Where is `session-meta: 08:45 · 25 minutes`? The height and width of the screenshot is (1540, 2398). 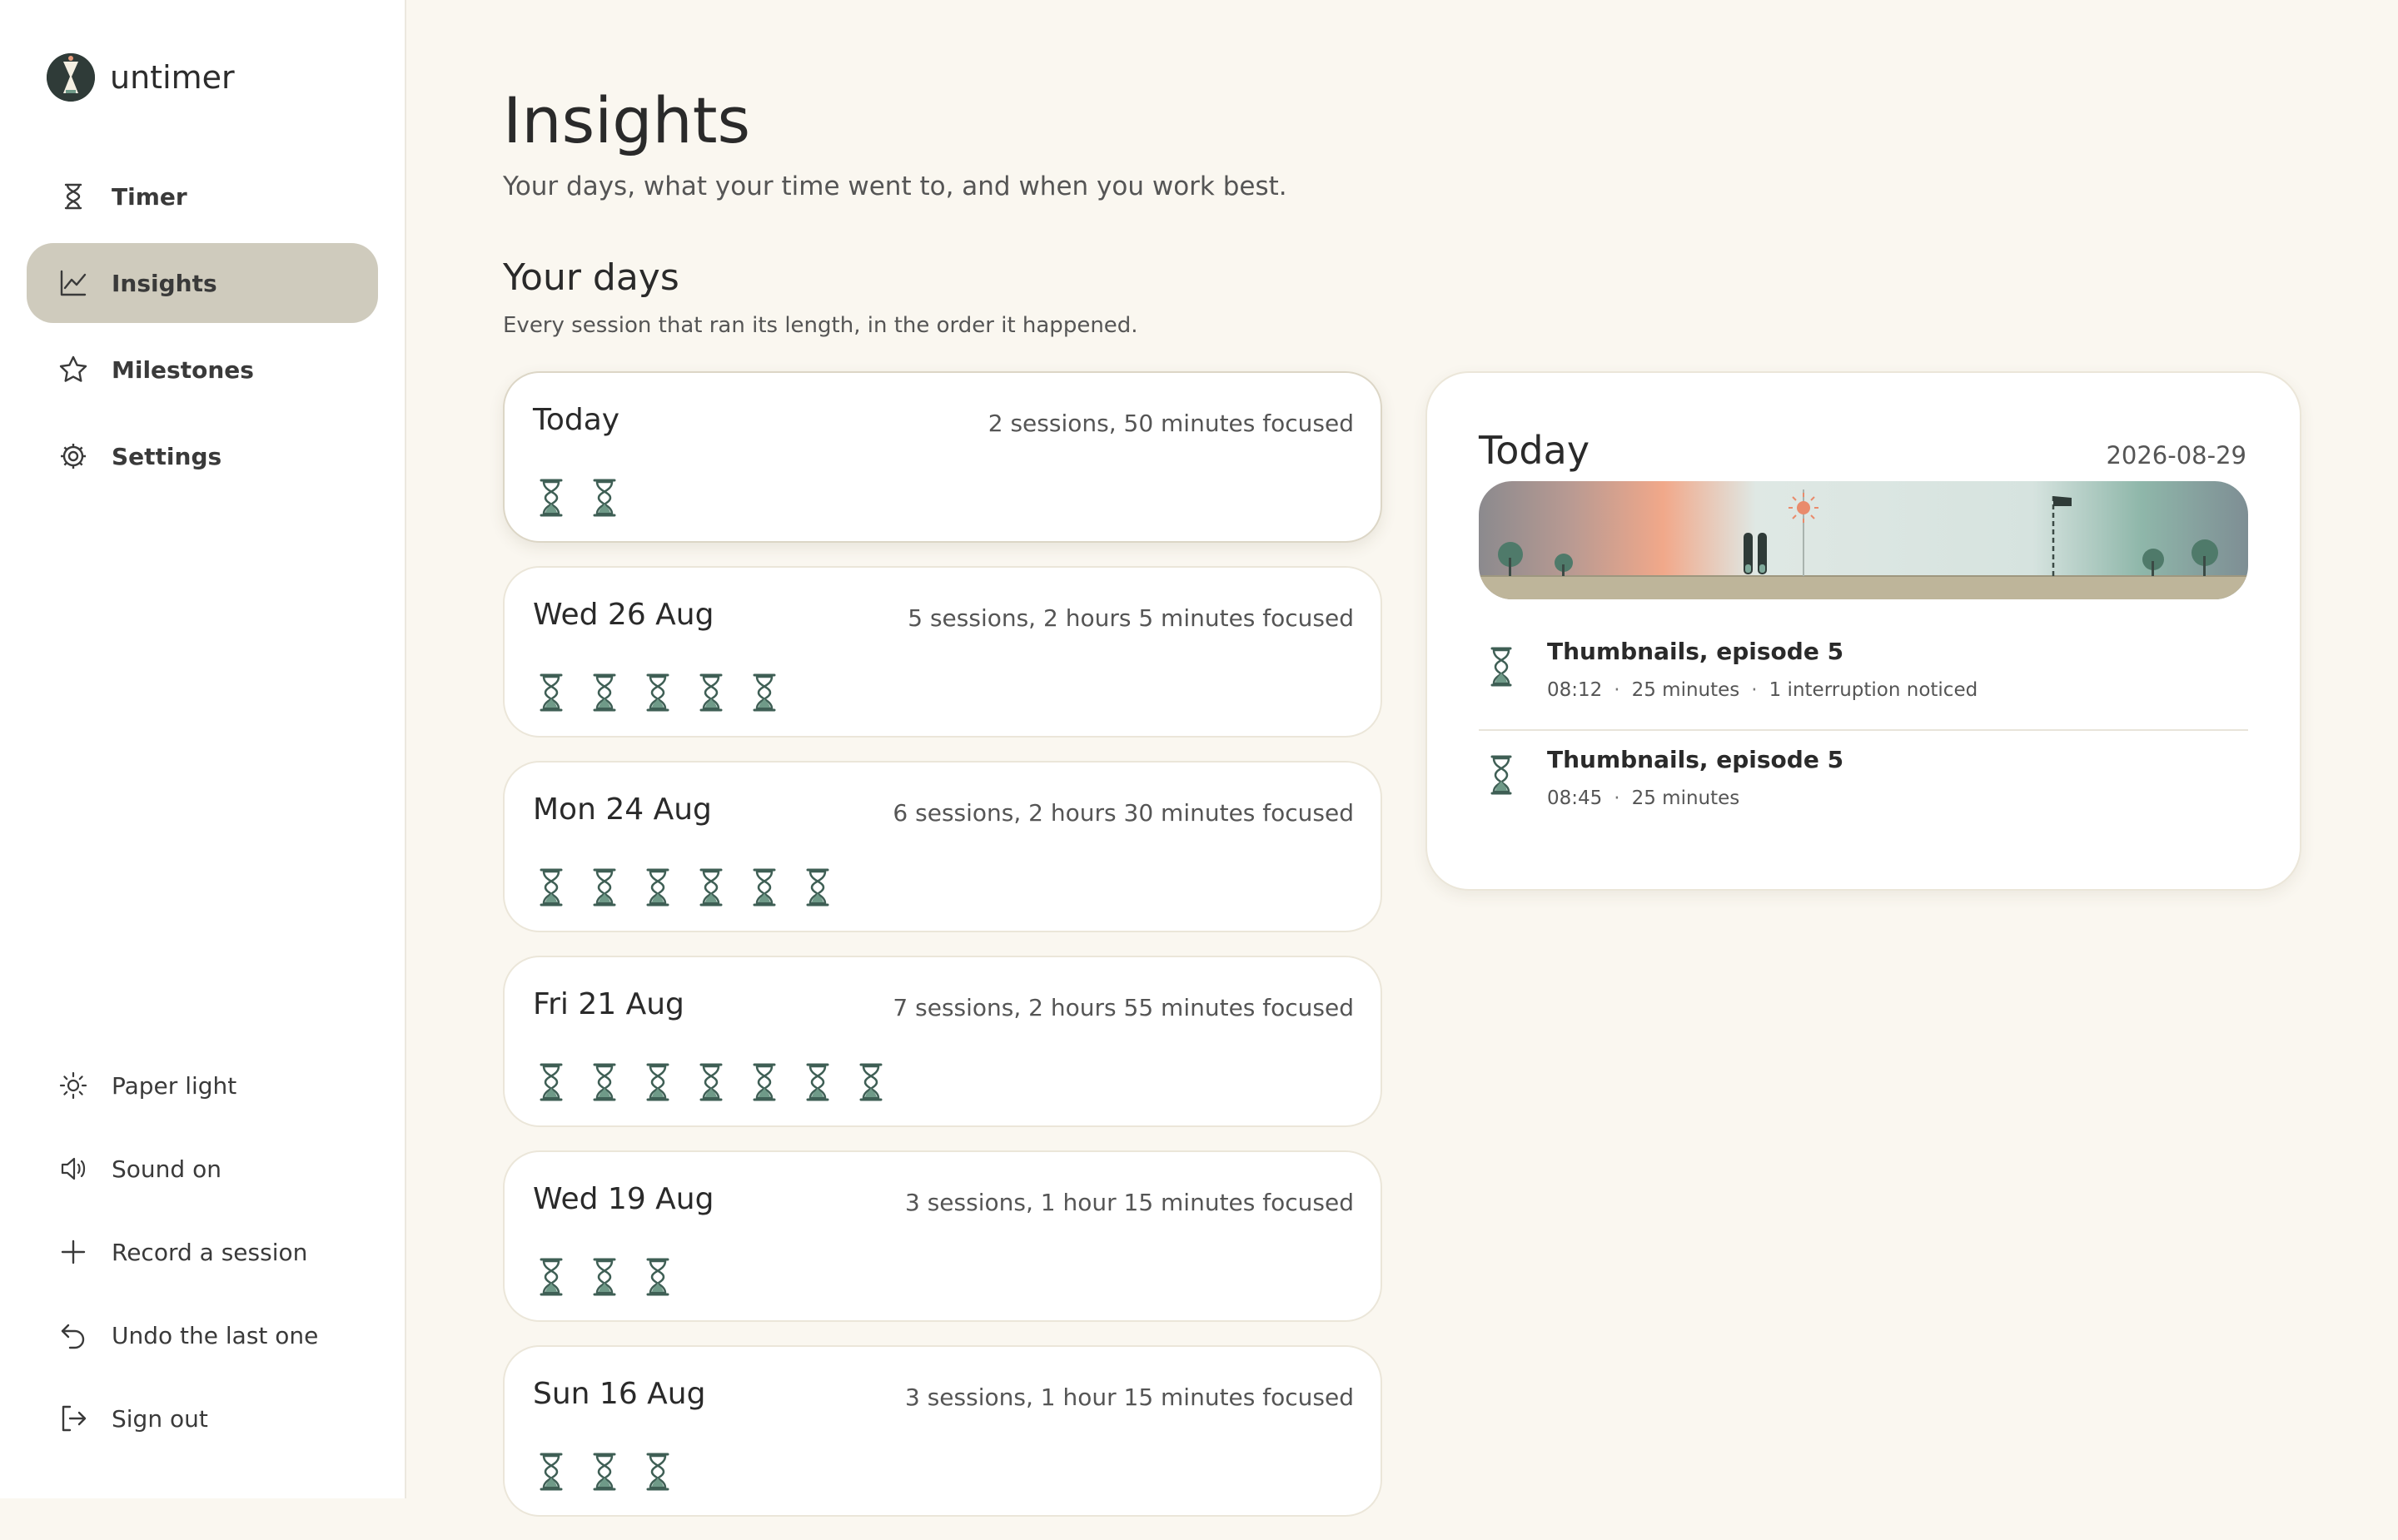
session-meta: 08:45 · 25 minutes is located at coordinates (1643, 798).